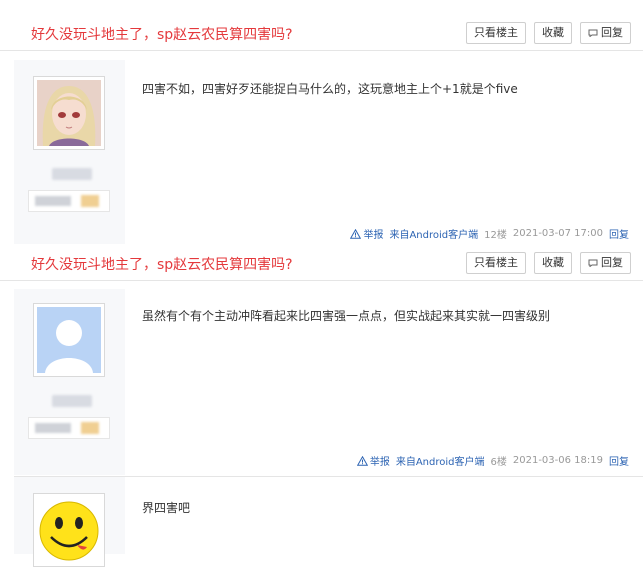  I want to click on default-user-avatar-image, so click(69, 340).